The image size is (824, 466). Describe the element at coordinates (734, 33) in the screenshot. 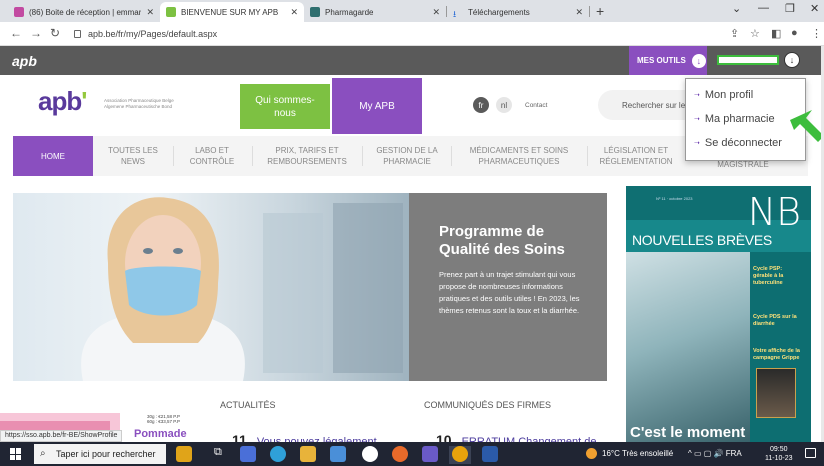

I see `share-icon: ⇪` at that location.